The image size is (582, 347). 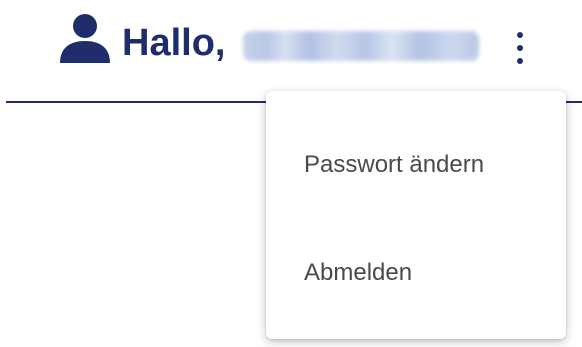 I want to click on user-icon, so click(x=85, y=38).